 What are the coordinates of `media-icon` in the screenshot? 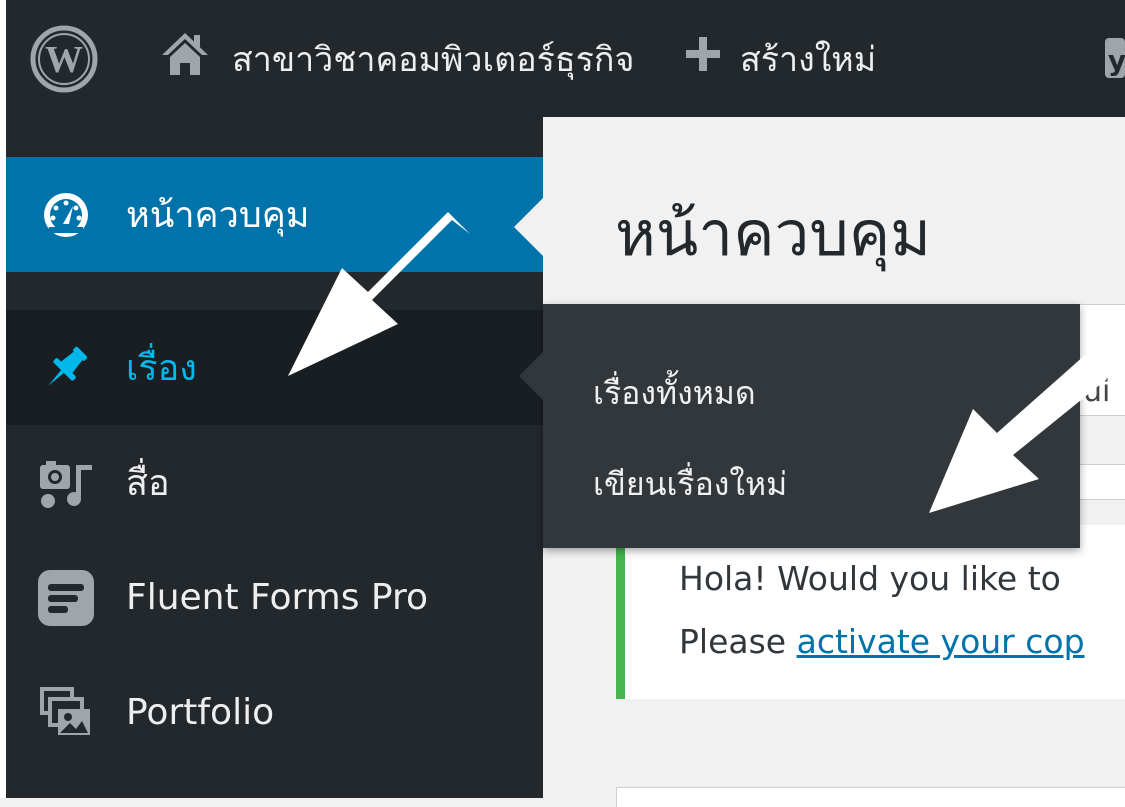 It's located at (66, 483).